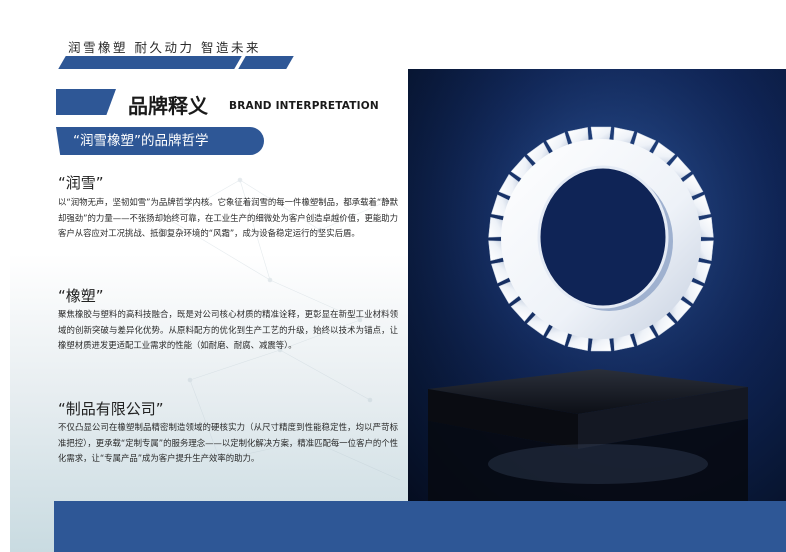 Image resolution: width=786 pixels, height=552 pixels. What do you see at coordinates (81, 183) in the screenshot?
I see `heading-runxue: “润雪”` at bounding box center [81, 183].